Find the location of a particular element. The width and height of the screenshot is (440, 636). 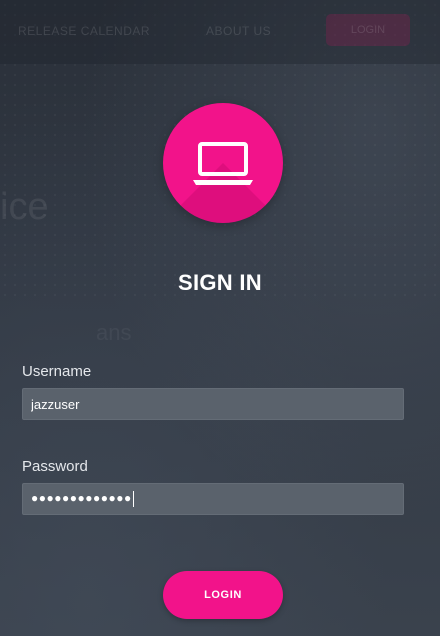

username-label: Username is located at coordinates (57, 371).